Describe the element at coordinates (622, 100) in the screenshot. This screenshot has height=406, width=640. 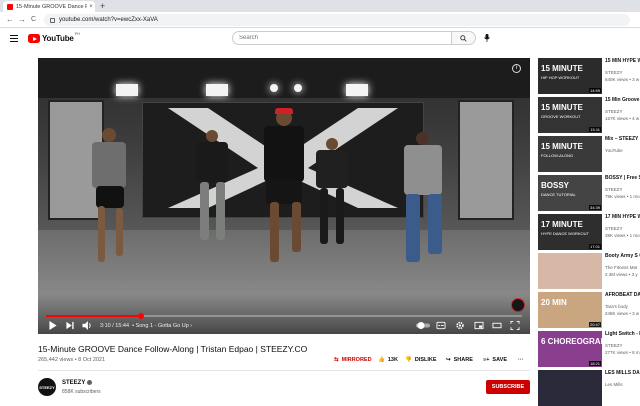
I see `recommendation-title: 15 Min Groove WORKOUT - F` at that location.